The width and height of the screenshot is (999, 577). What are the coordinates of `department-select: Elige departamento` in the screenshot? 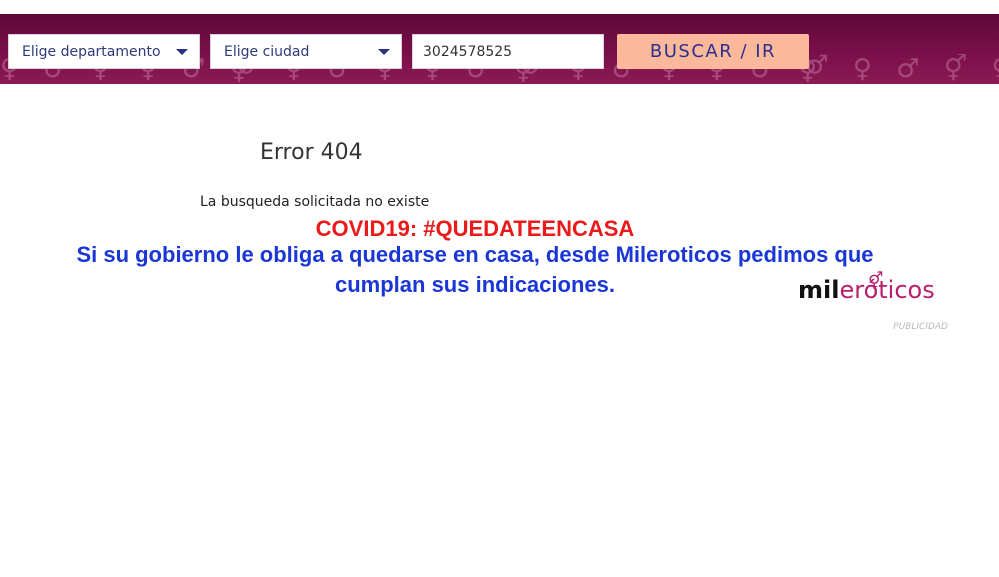 It's located at (104, 51).